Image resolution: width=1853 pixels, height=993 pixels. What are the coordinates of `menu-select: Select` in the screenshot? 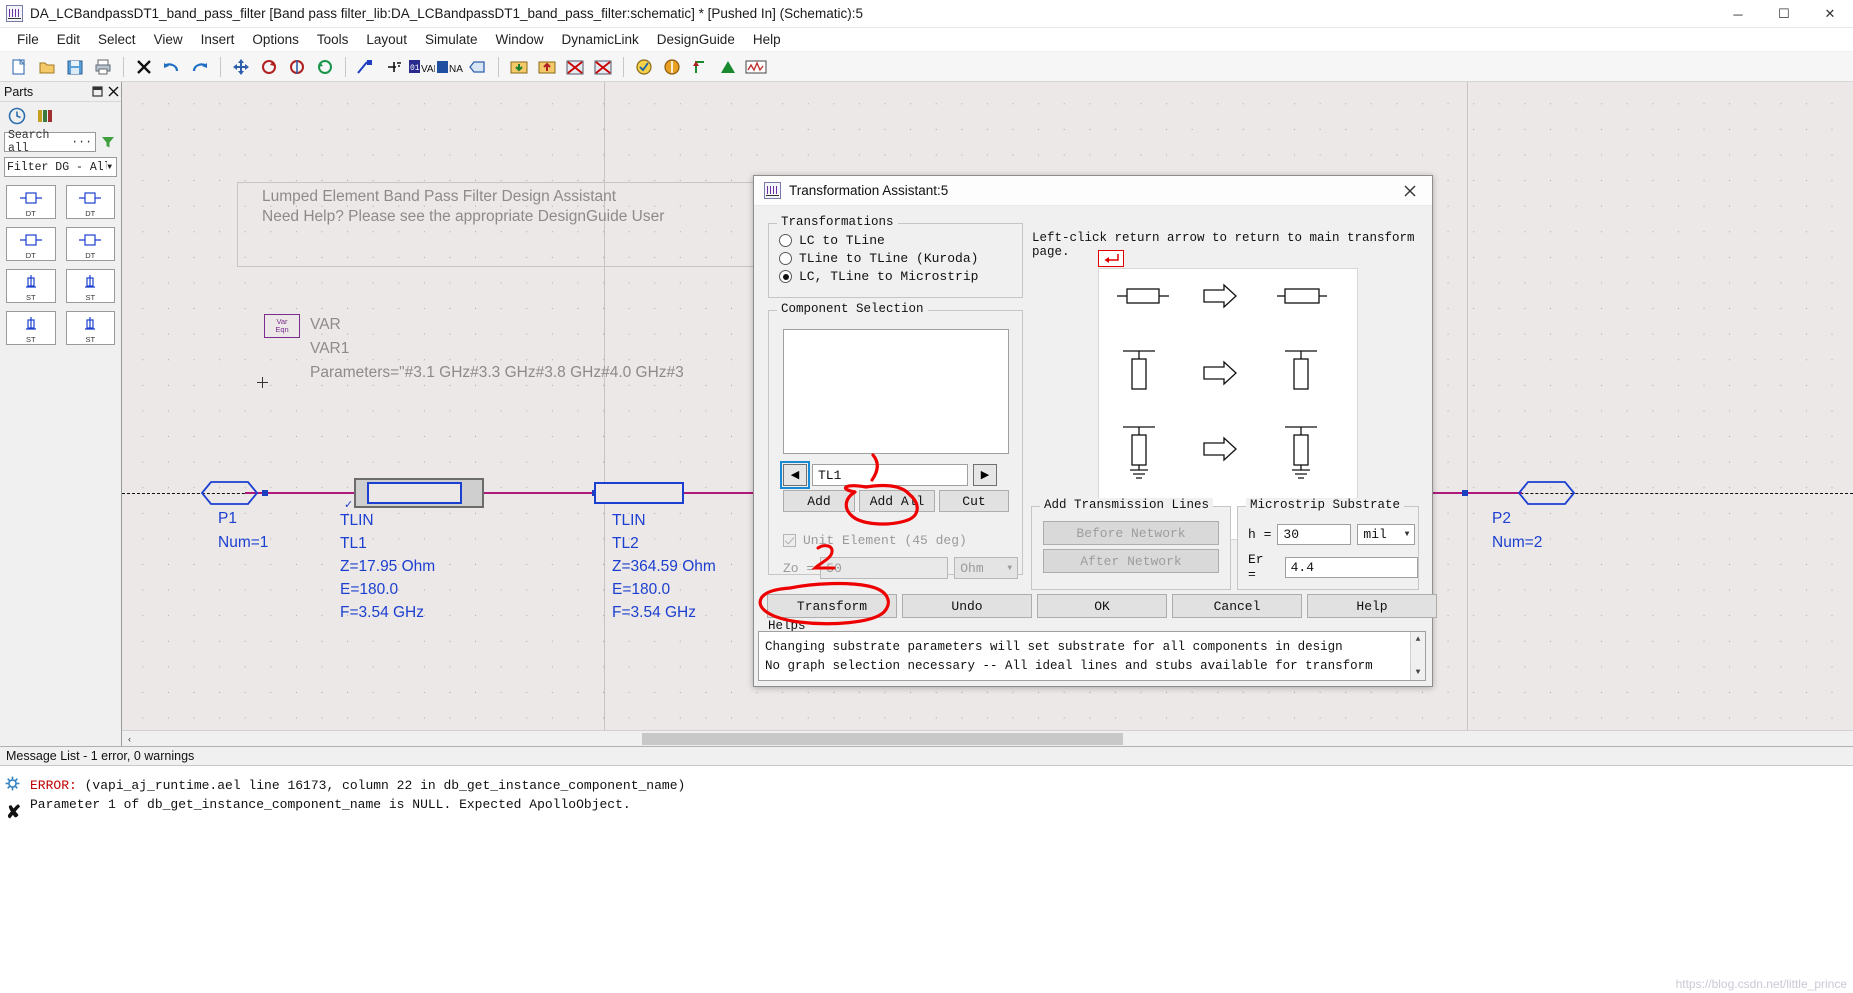 It's located at (117, 39).